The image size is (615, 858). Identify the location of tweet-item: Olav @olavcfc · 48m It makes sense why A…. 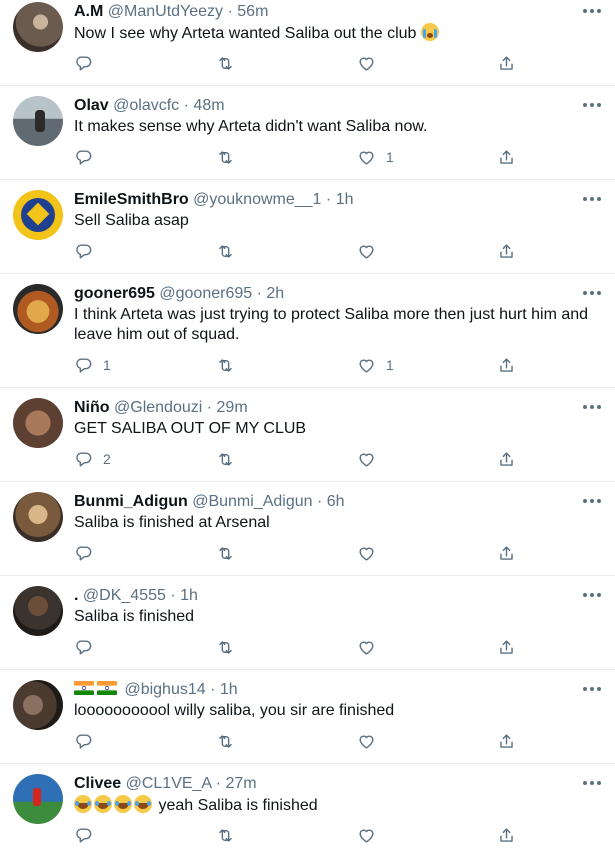
(307, 133).